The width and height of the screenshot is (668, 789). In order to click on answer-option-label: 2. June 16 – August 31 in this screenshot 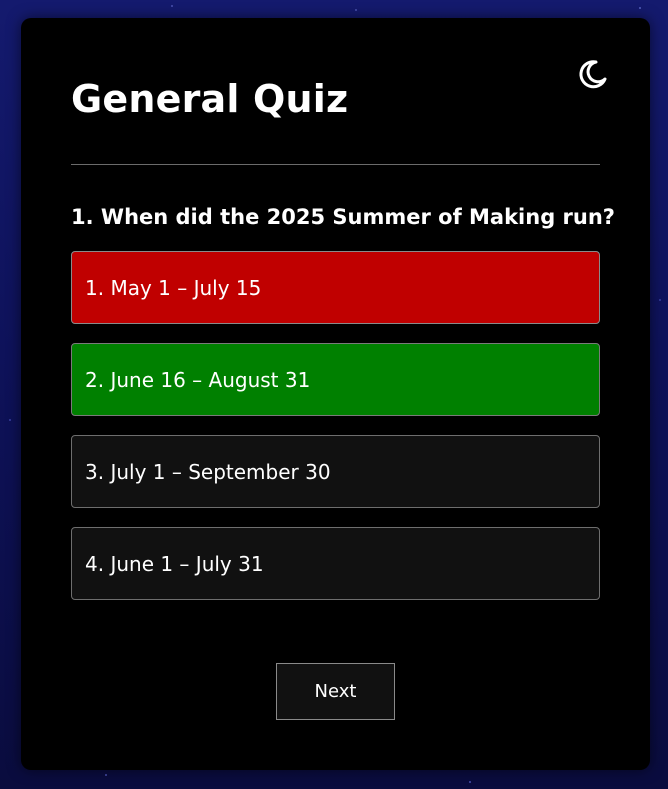, I will do `click(198, 379)`.